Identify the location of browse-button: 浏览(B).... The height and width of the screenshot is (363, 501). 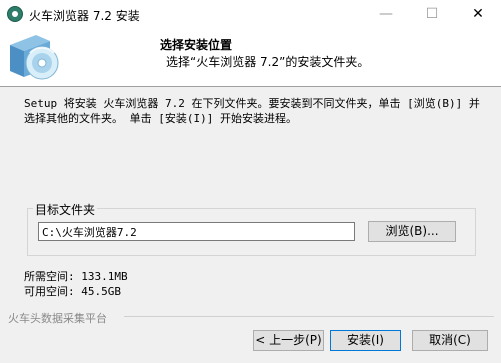
(412, 231).